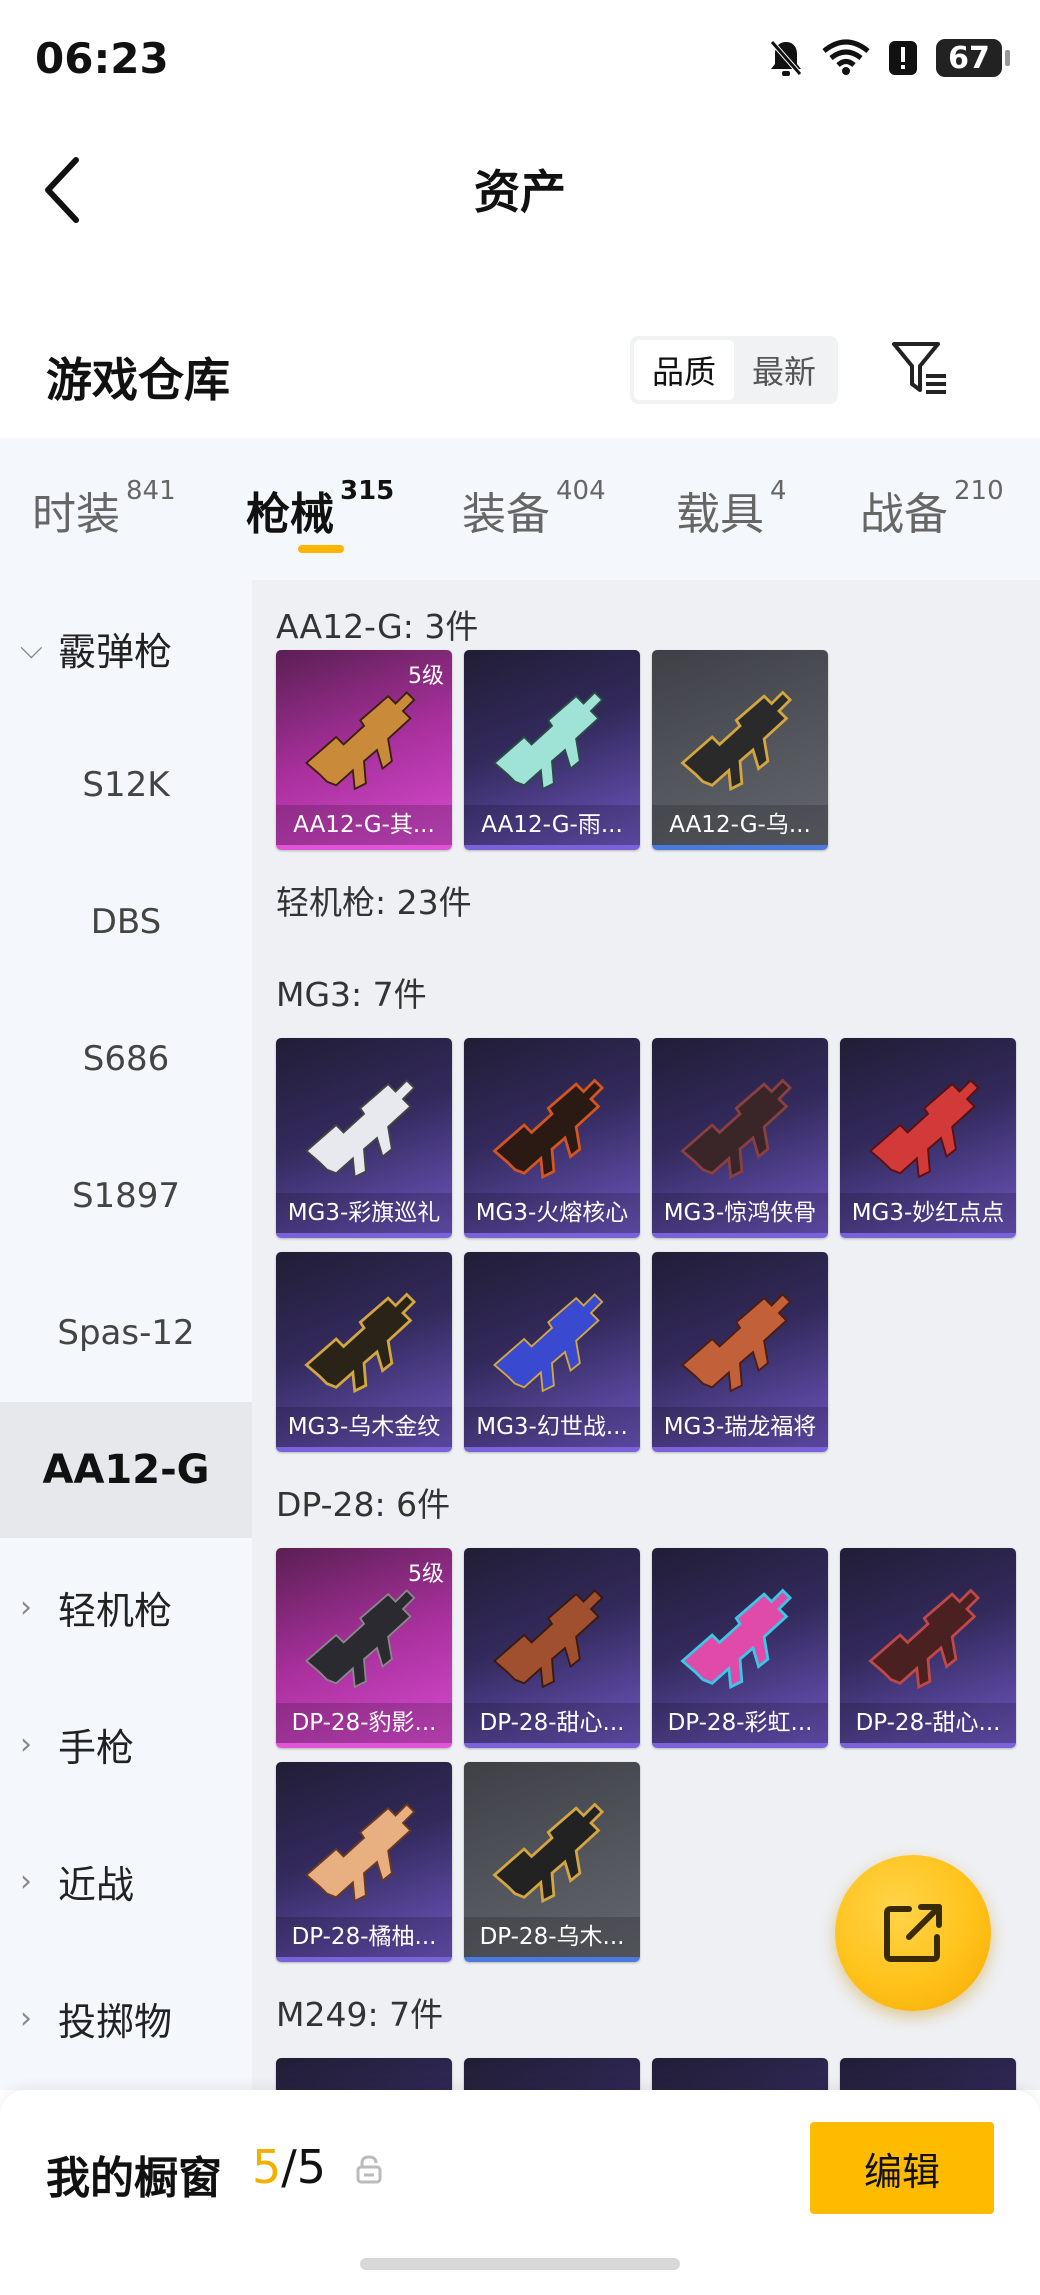  Describe the element at coordinates (784, 370) in the screenshot. I see `sort-option-newest: 最新` at that location.